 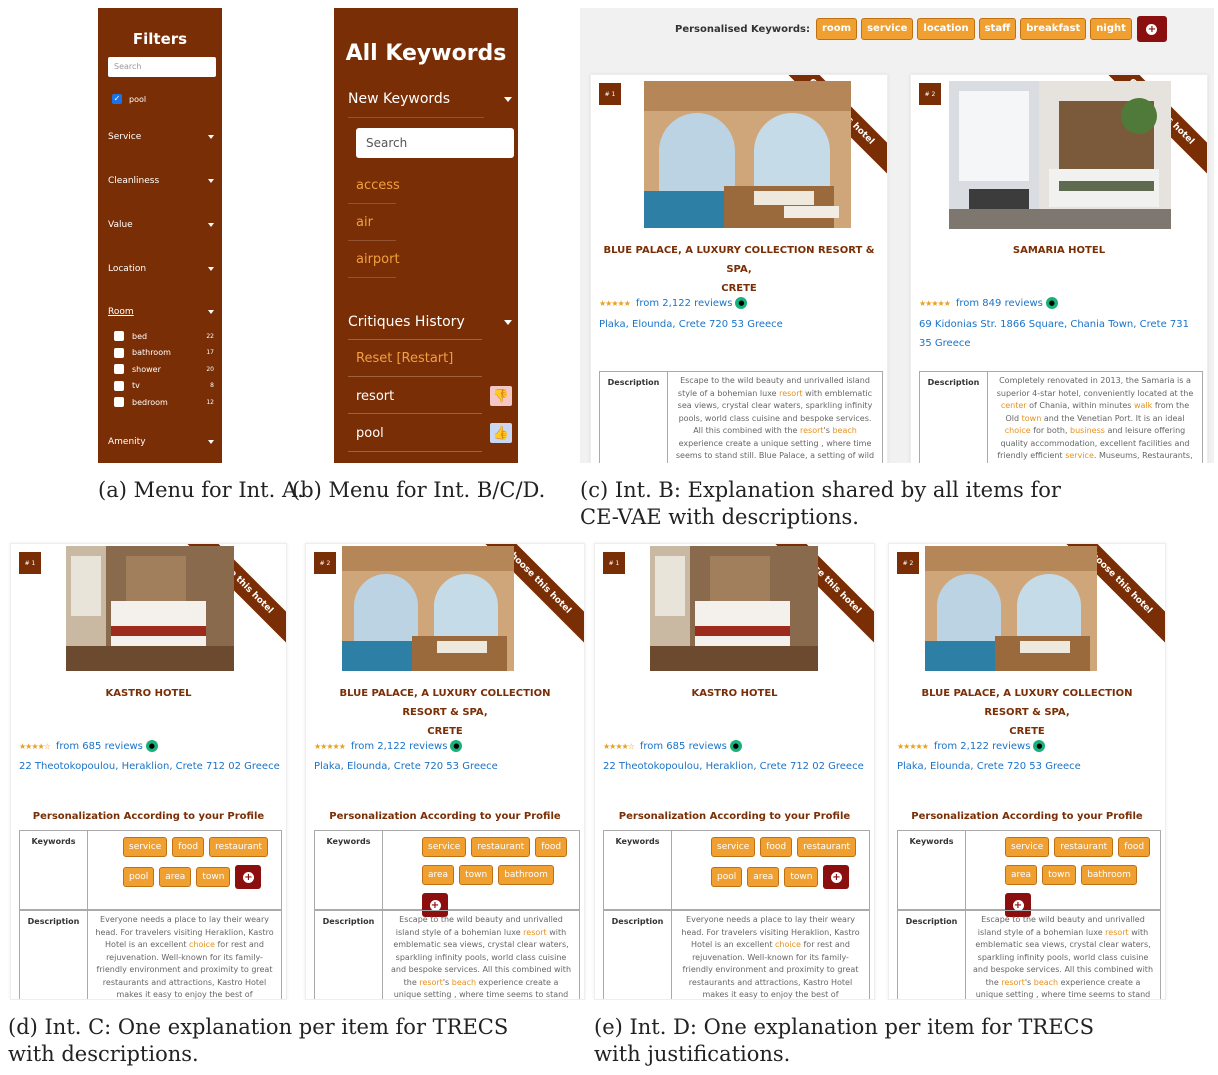 I want to click on filter-section-service: Service, so click(x=161, y=137).